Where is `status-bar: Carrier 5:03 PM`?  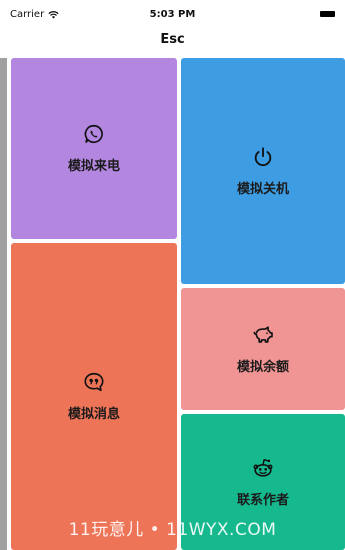
status-bar: Carrier 5:03 PM is located at coordinates (172, 13).